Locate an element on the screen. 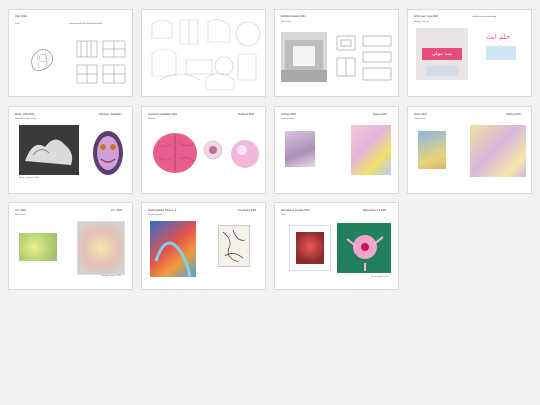  page-caption: Installation view / wall element study is located at coordinates (356, 21).